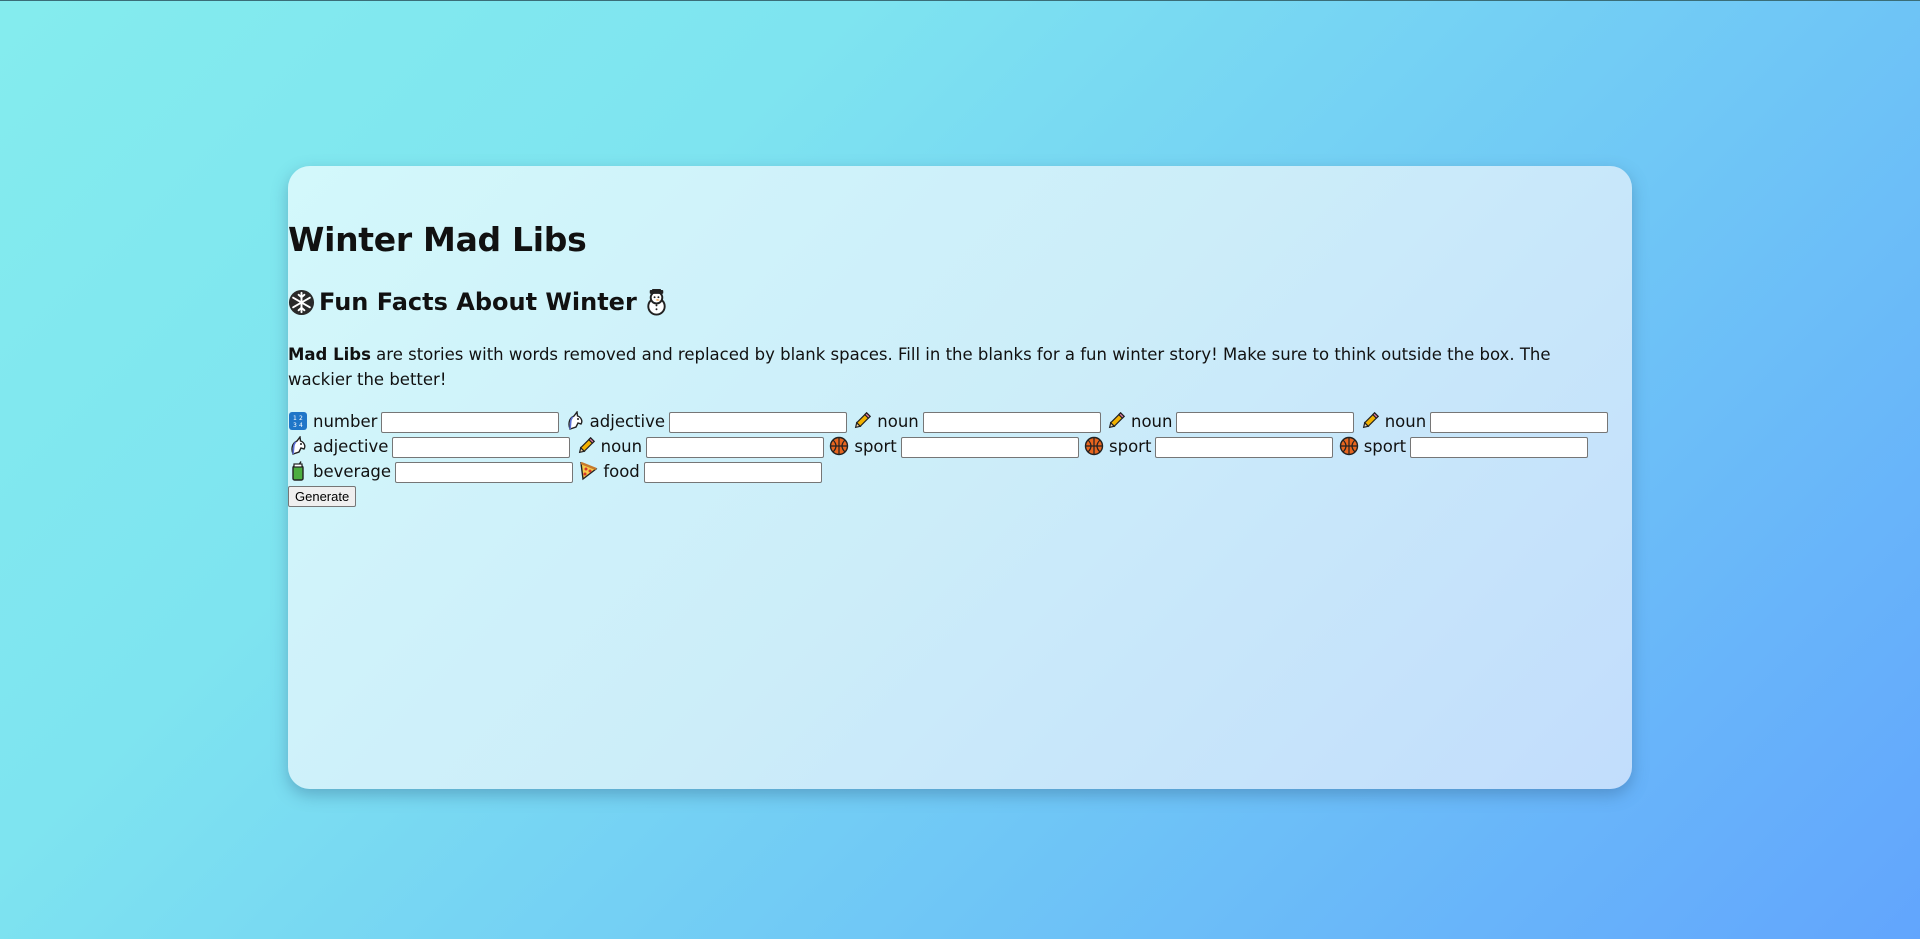  I want to click on snowflake-icon, so click(301, 302).